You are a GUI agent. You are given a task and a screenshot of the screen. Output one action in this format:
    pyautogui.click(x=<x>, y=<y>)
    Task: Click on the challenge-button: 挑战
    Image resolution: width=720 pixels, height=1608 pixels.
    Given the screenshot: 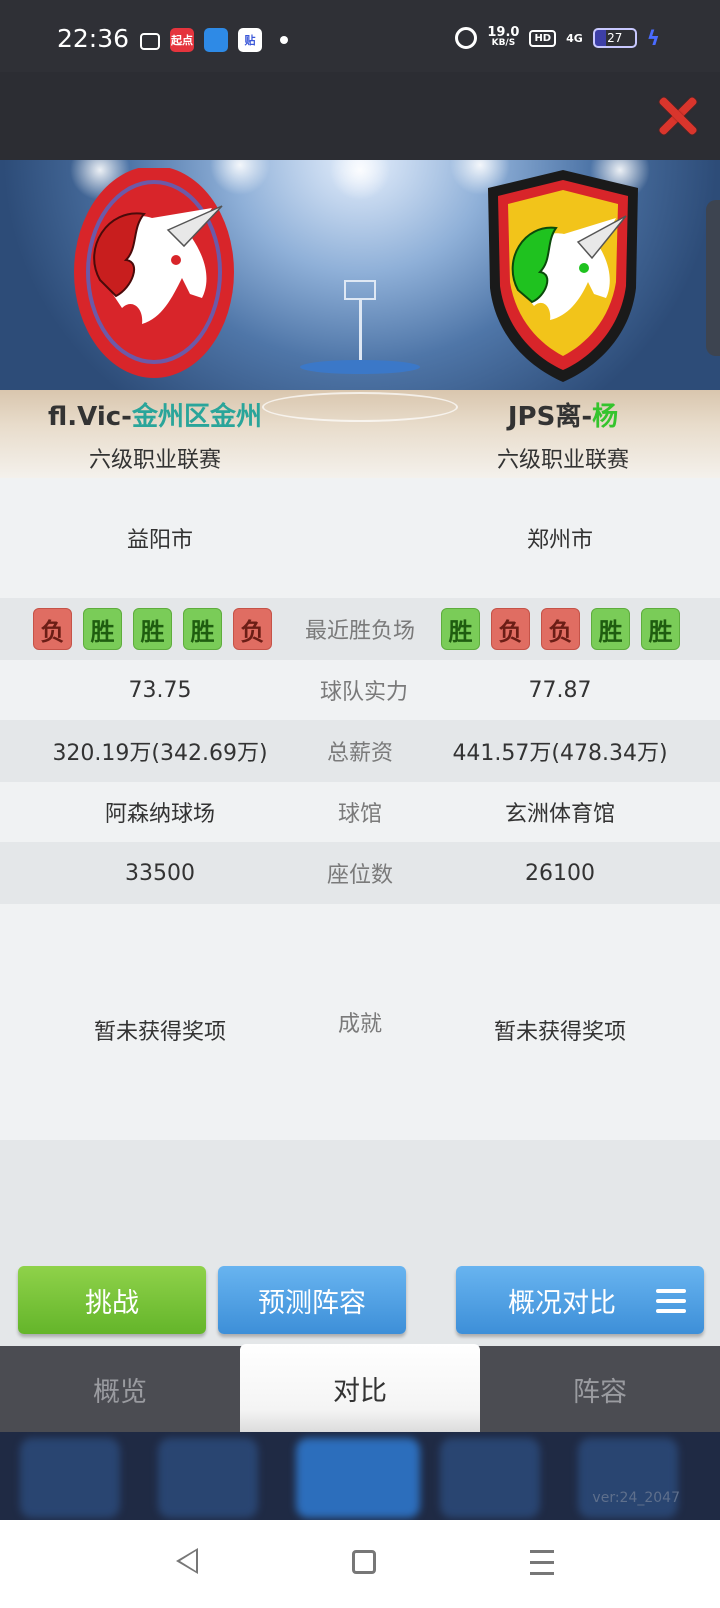 What is the action you would take?
    pyautogui.click(x=112, y=1300)
    